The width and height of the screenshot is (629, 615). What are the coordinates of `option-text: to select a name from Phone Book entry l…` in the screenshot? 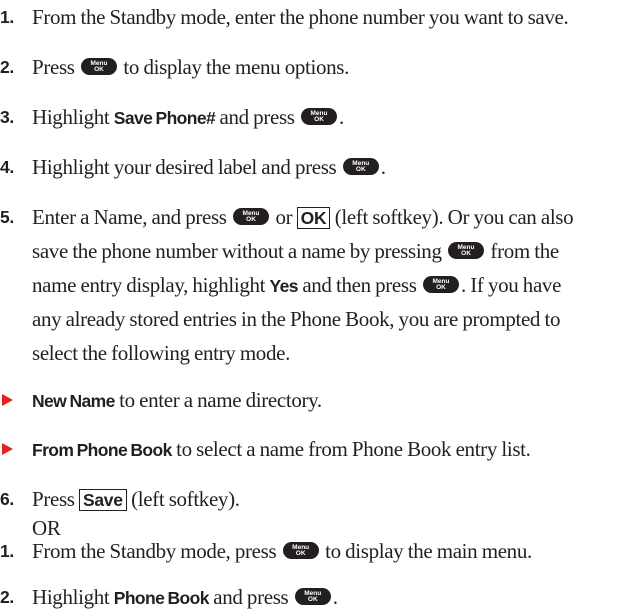 It's located at (353, 449).